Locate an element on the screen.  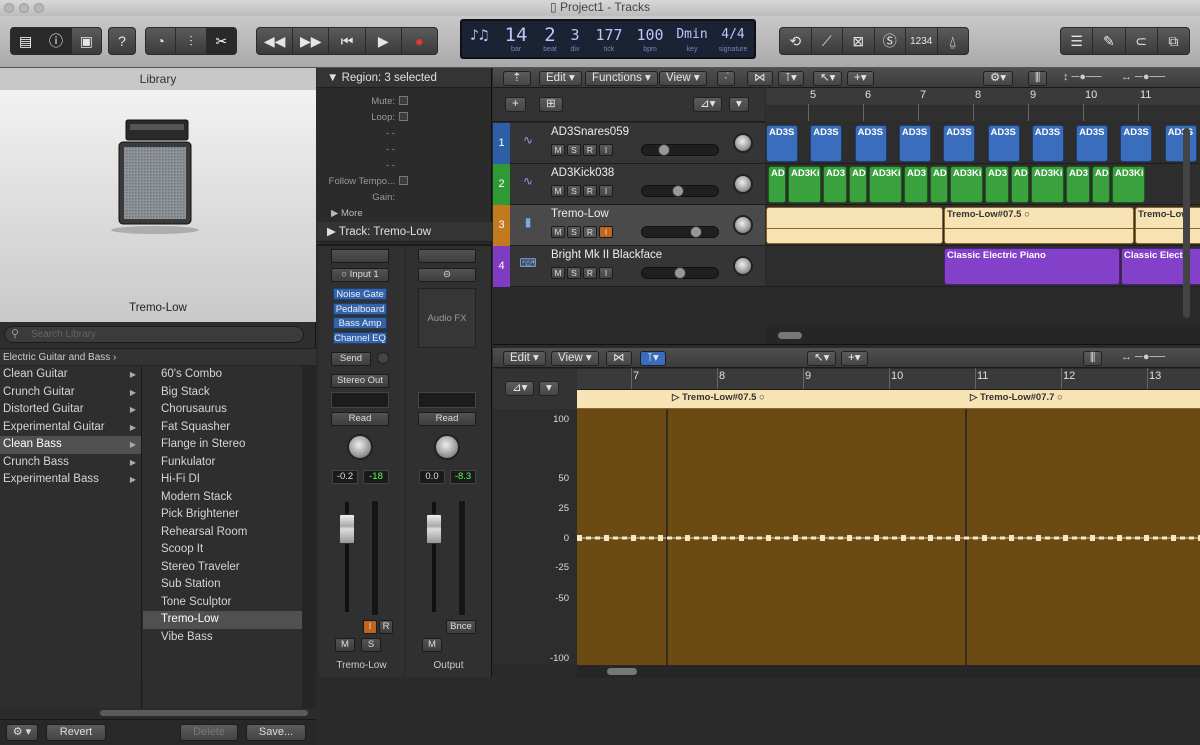
metronome-icon: ⍙ is located at coordinates (953, 41).